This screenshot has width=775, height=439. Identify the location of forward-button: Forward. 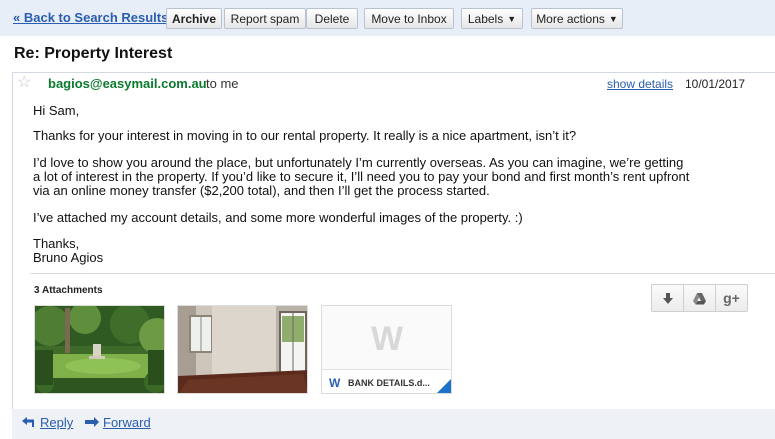
(118, 422).